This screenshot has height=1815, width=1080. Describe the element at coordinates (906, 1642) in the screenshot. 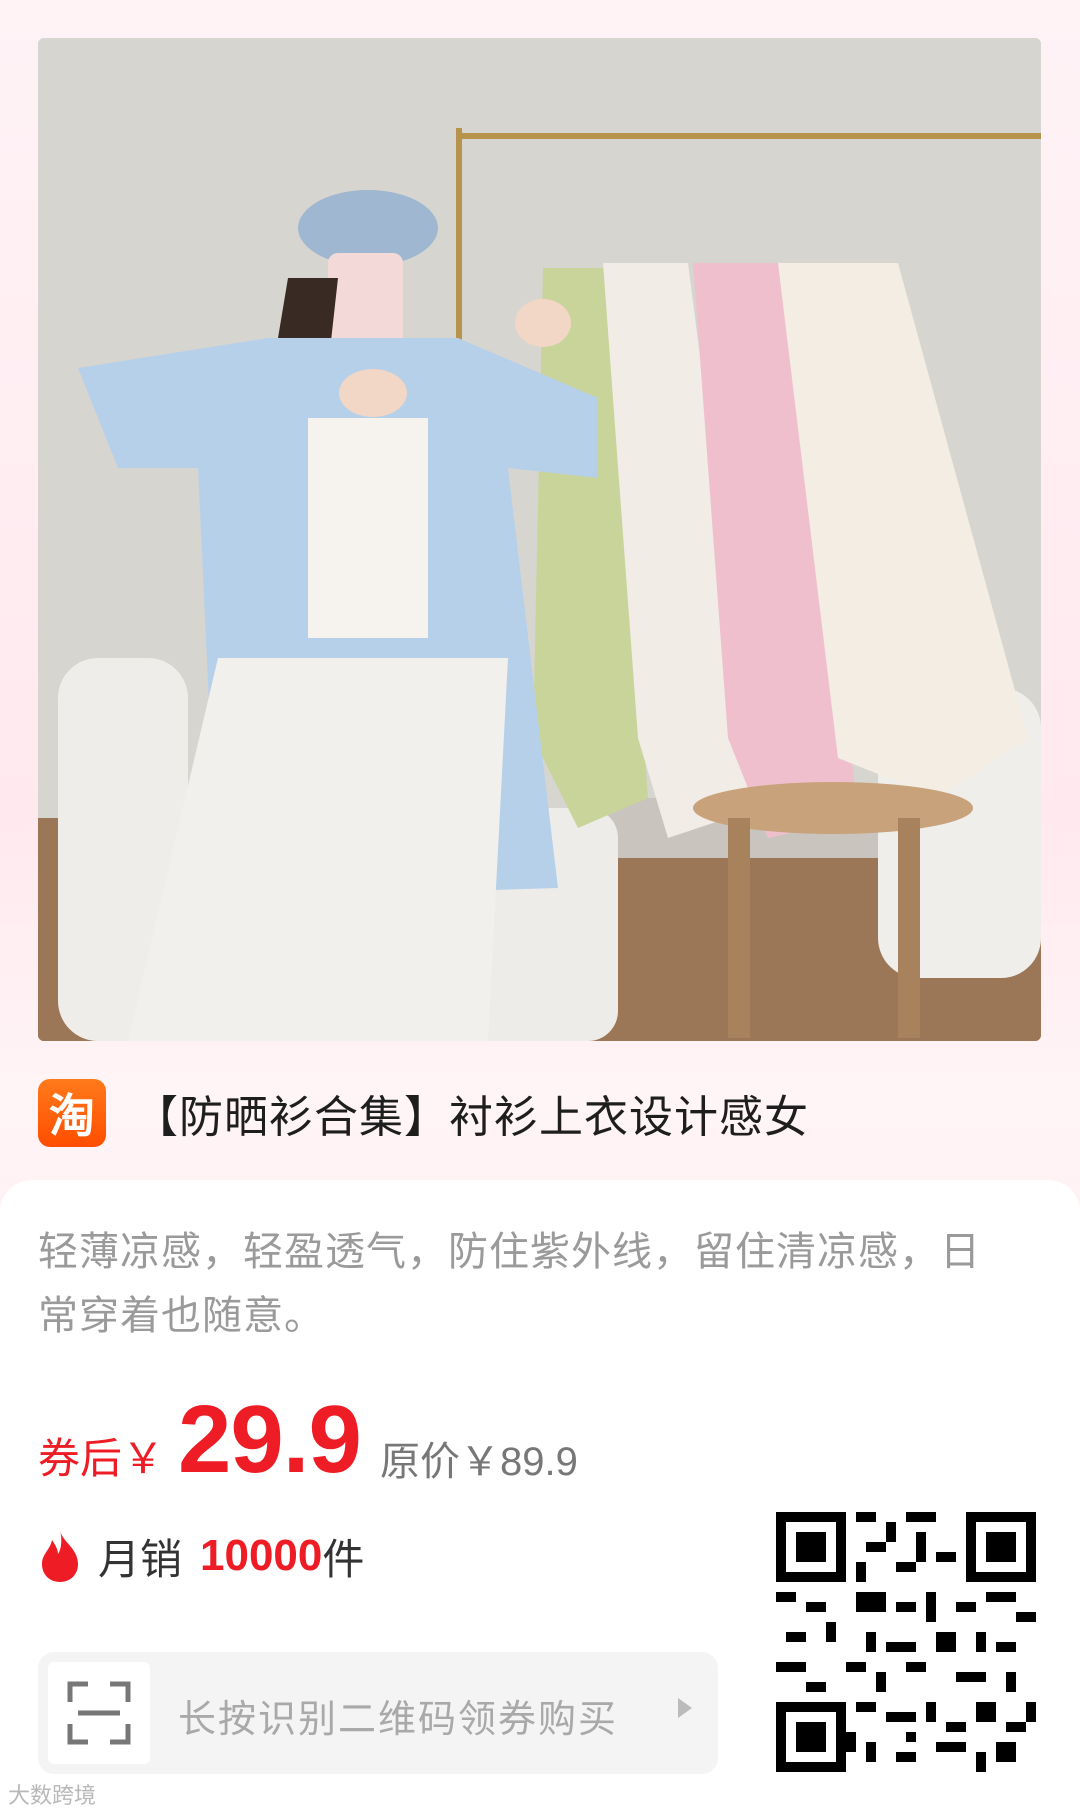

I see `qr-code` at that location.